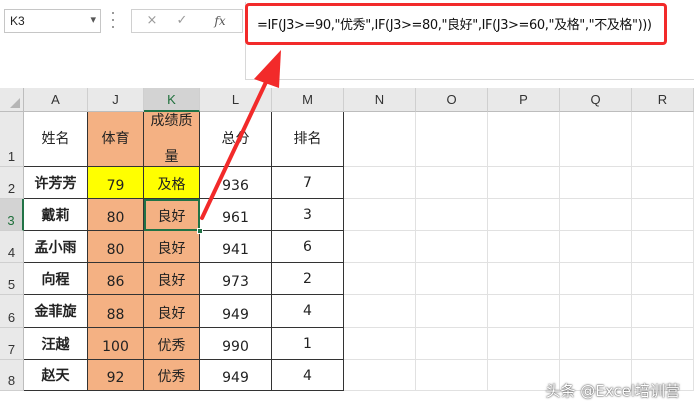  What do you see at coordinates (56, 215) in the screenshot?
I see `cell-name: 戴莉` at bounding box center [56, 215].